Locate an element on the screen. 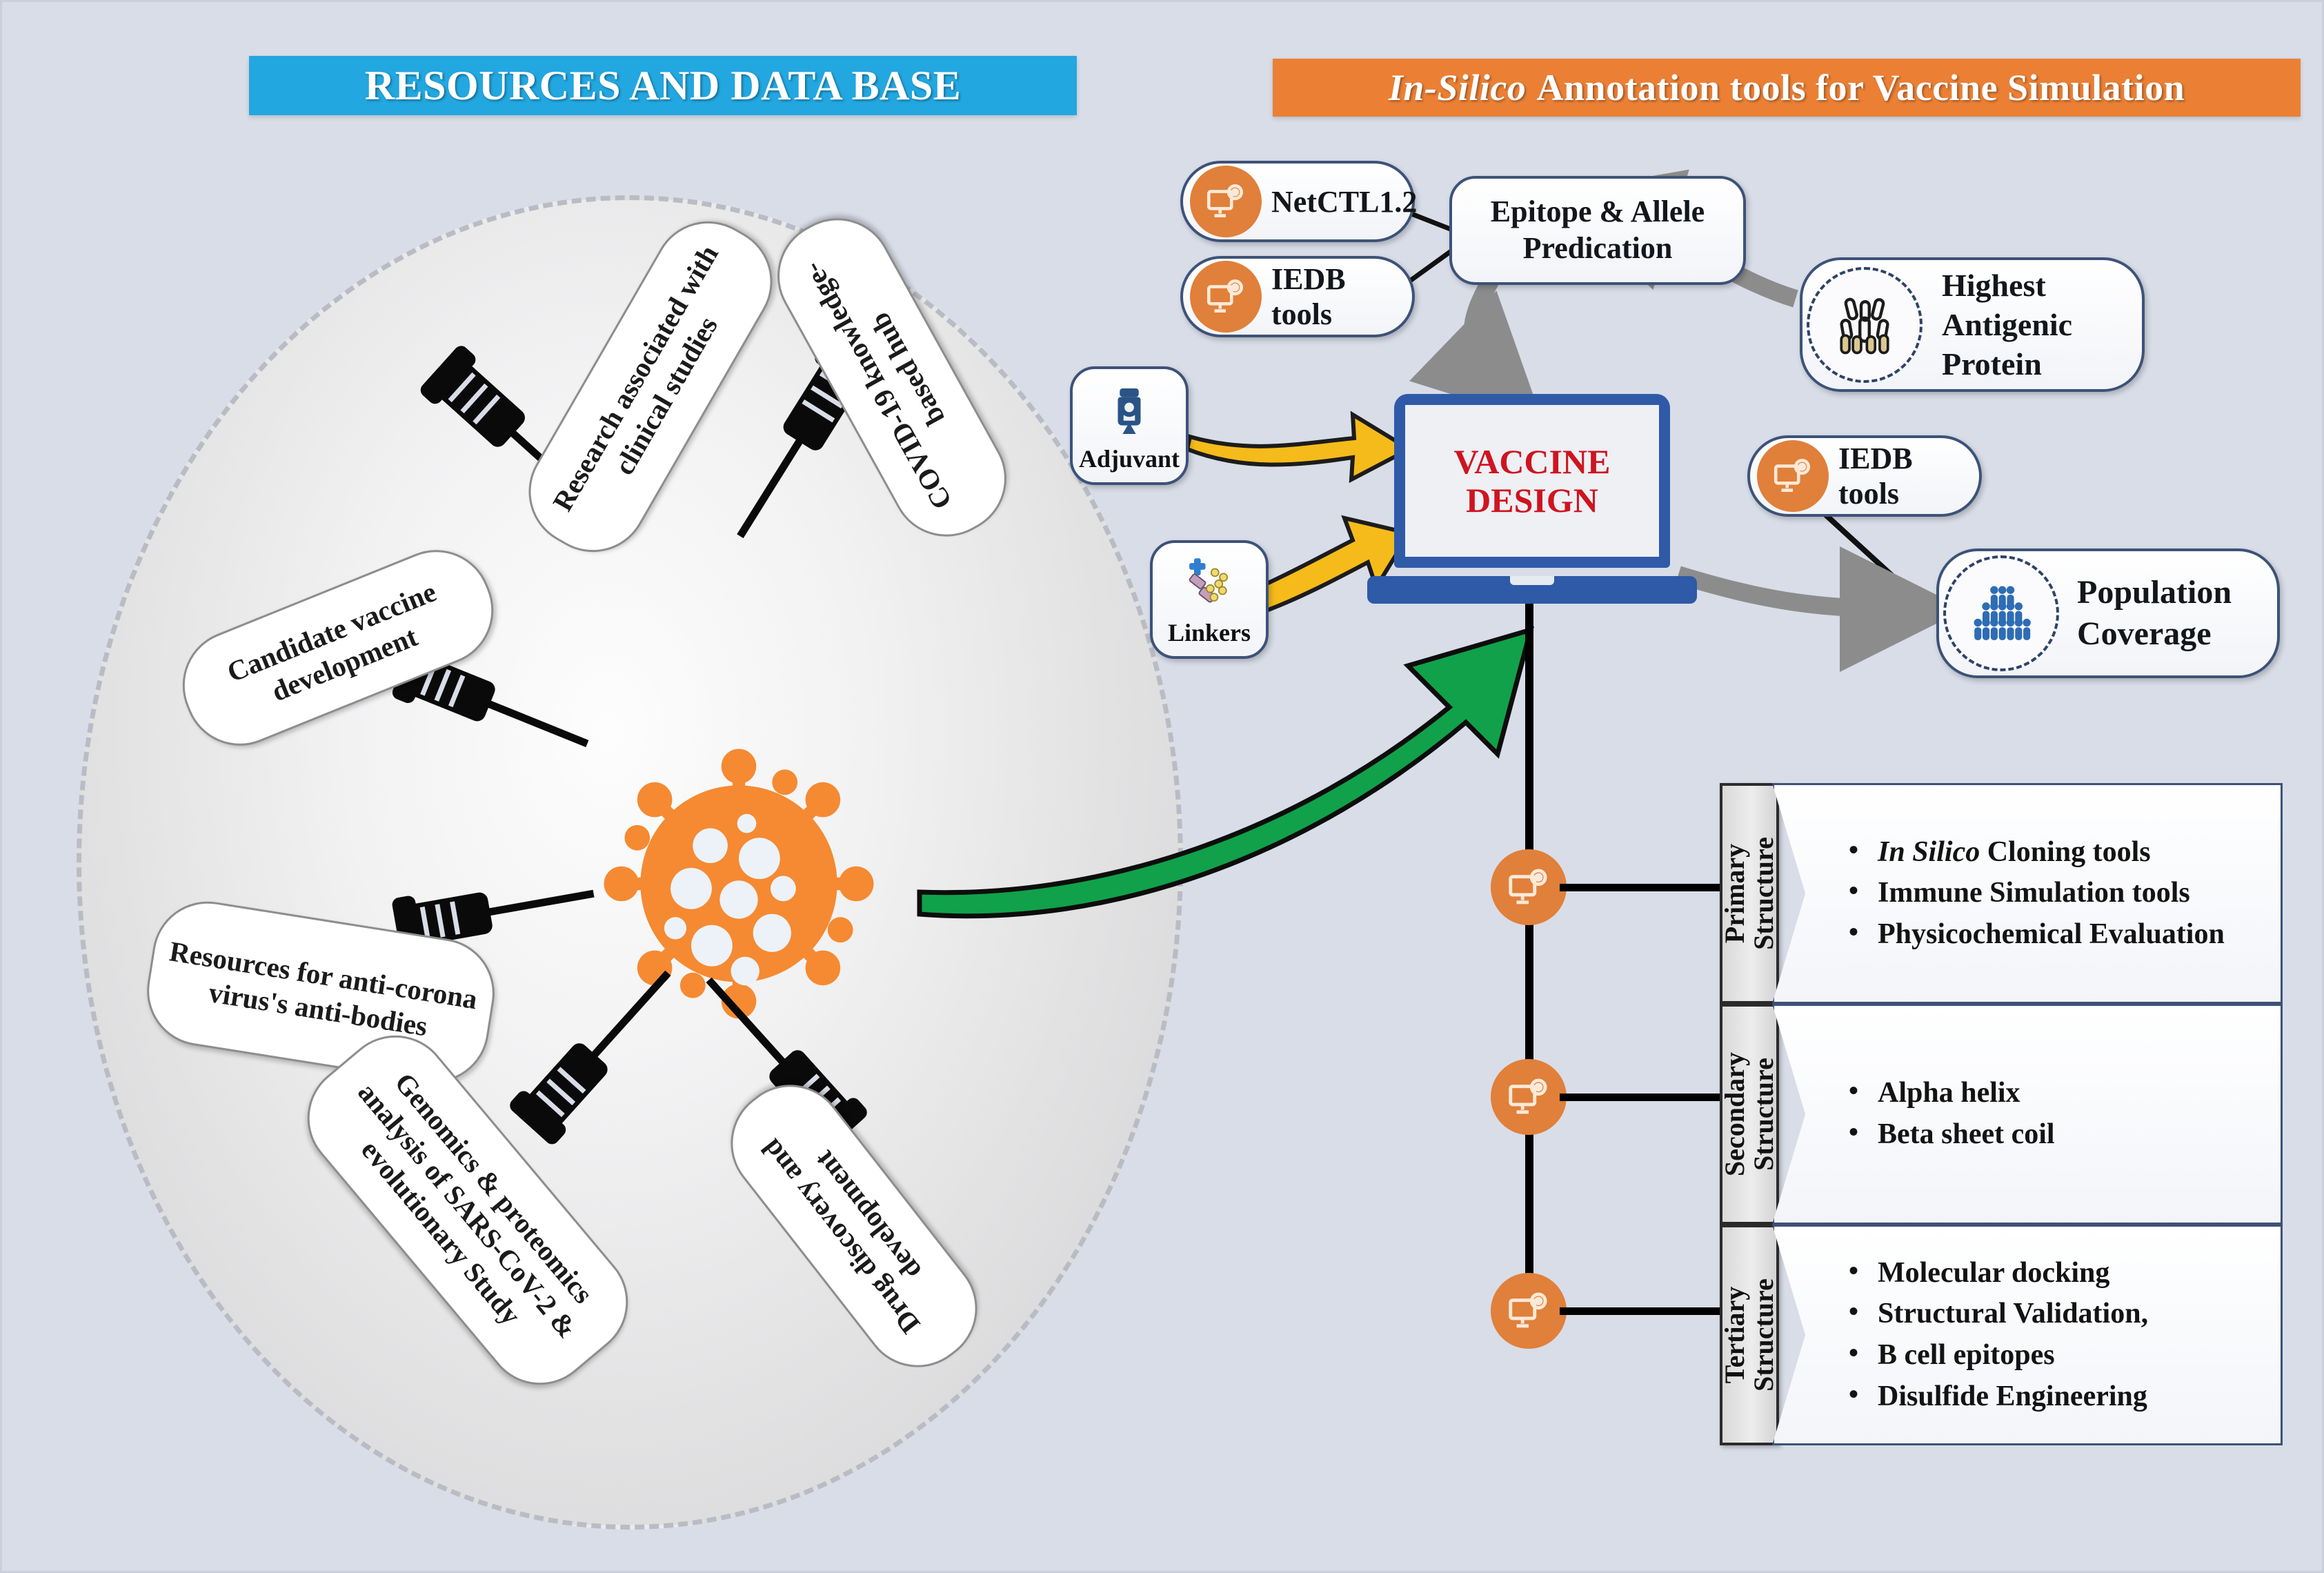  band-secondary-structure: Secondary Structure is located at coordinates (1749, 1114).